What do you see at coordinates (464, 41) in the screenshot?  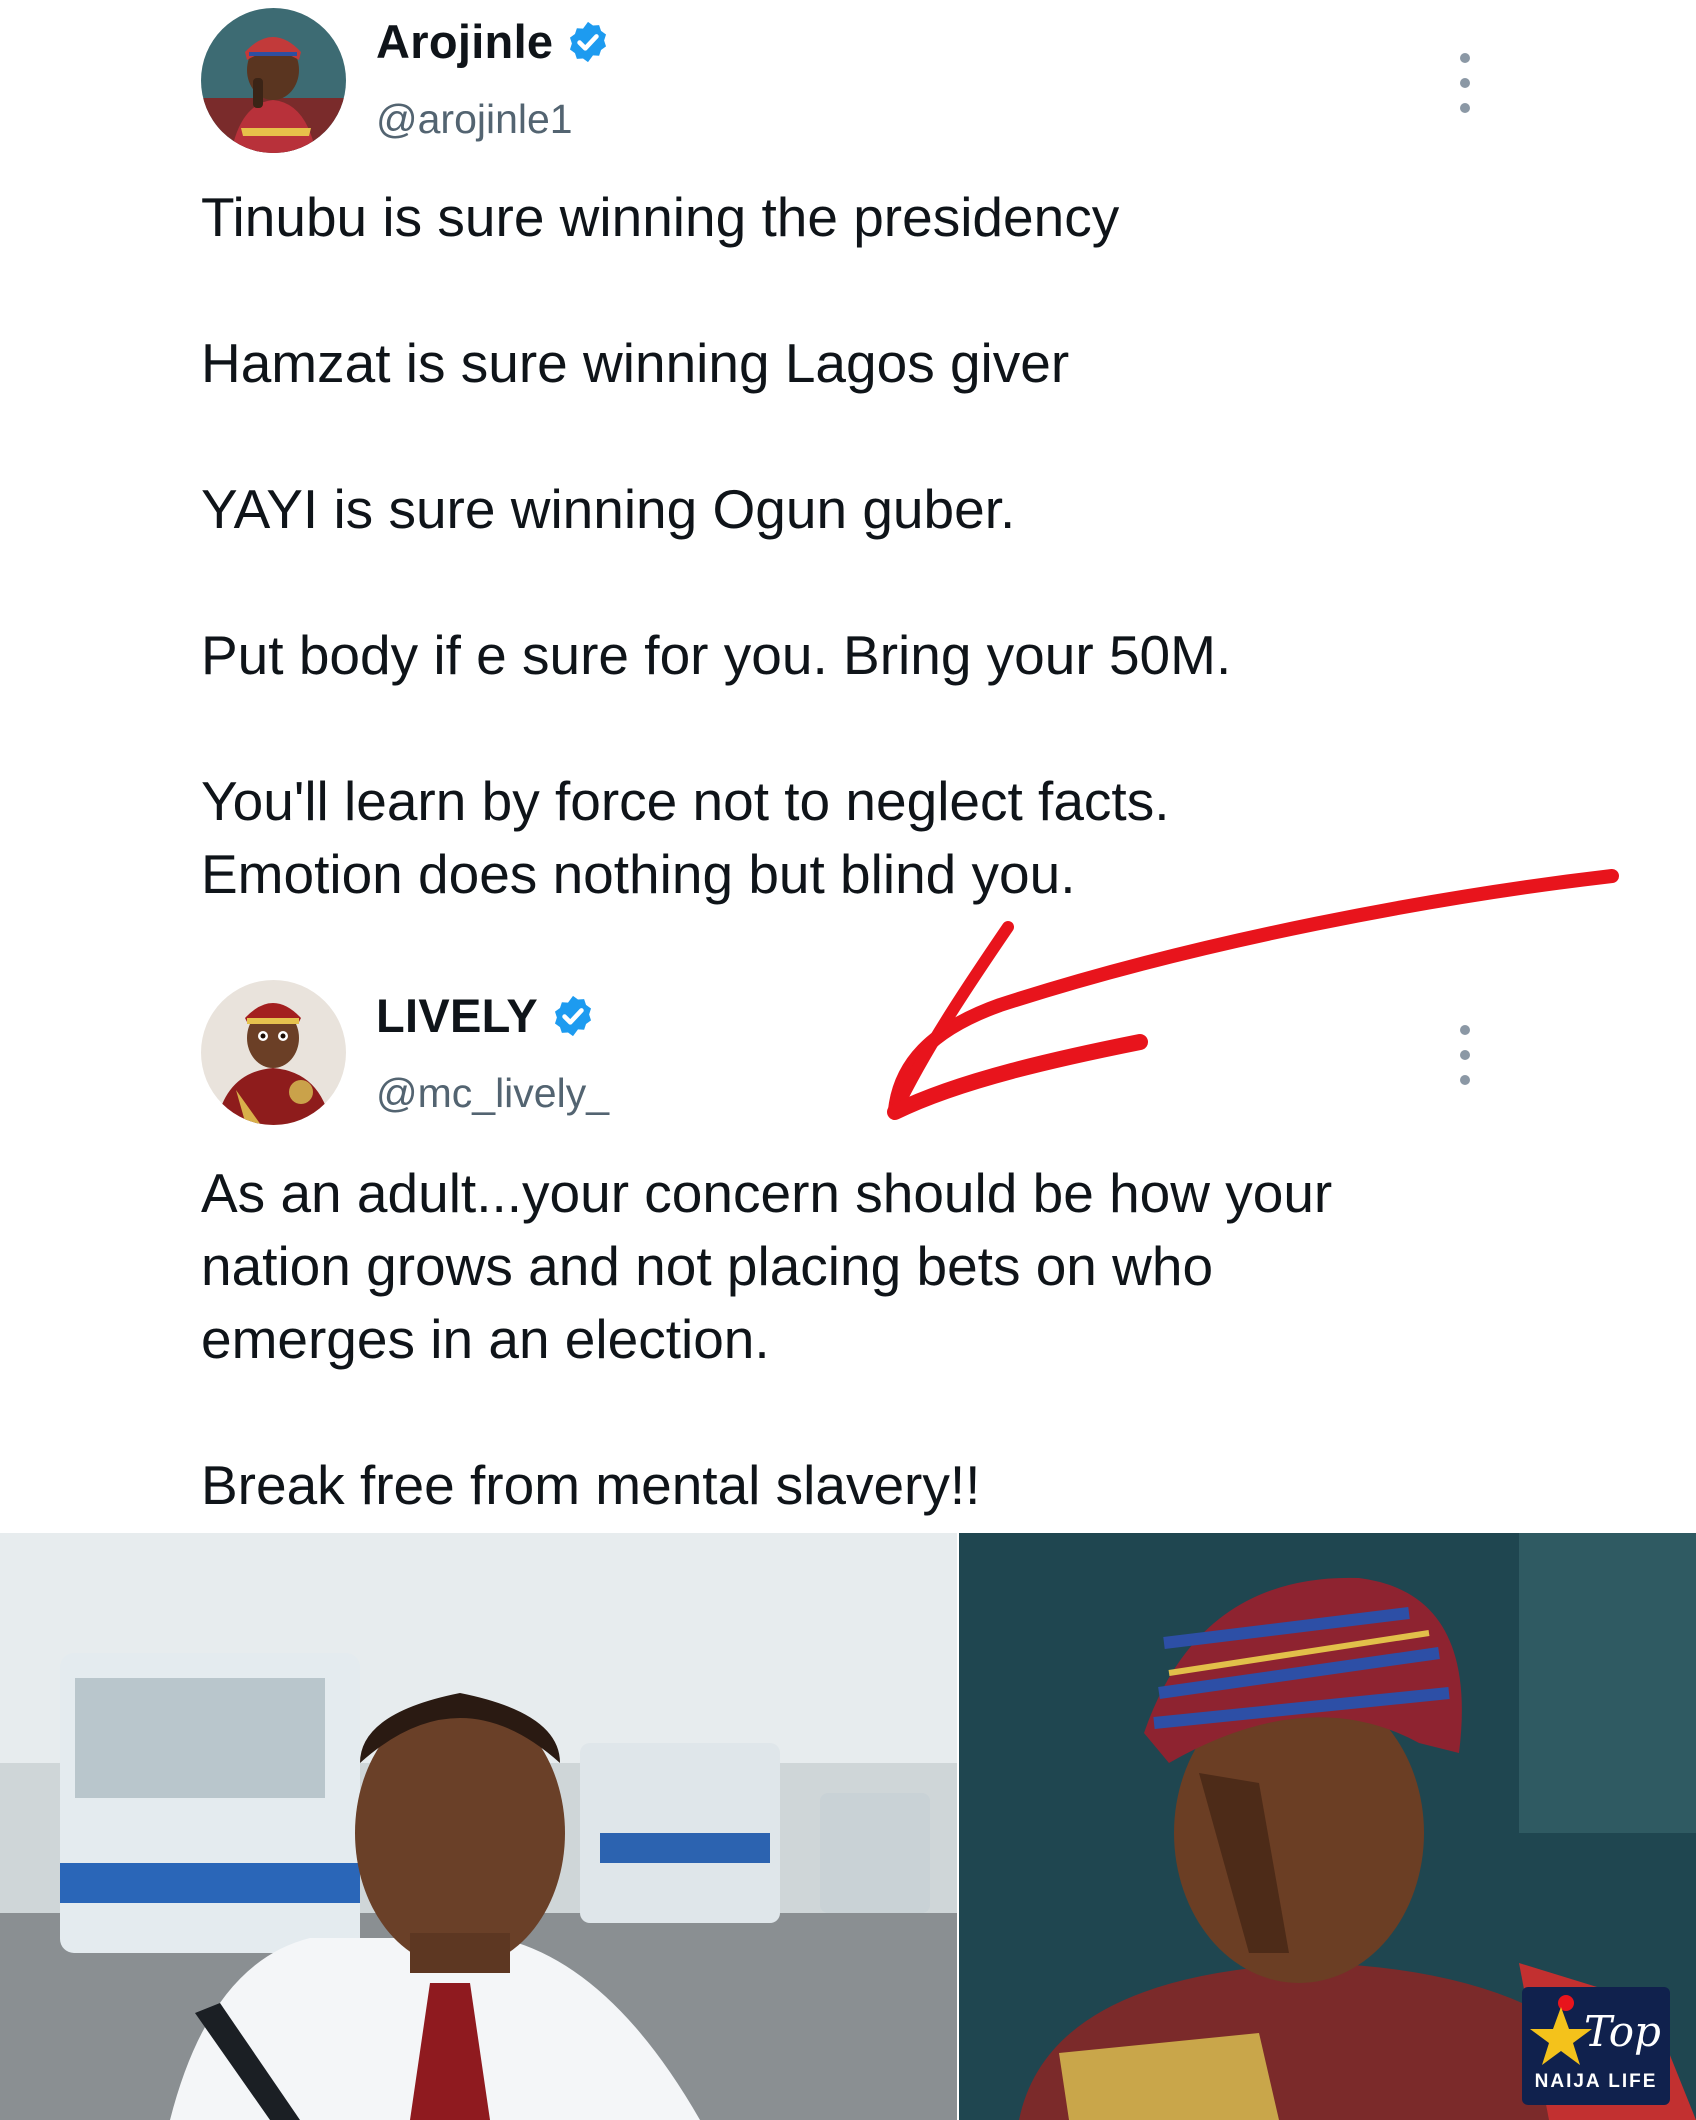 I see `display-name: Arojinle` at bounding box center [464, 41].